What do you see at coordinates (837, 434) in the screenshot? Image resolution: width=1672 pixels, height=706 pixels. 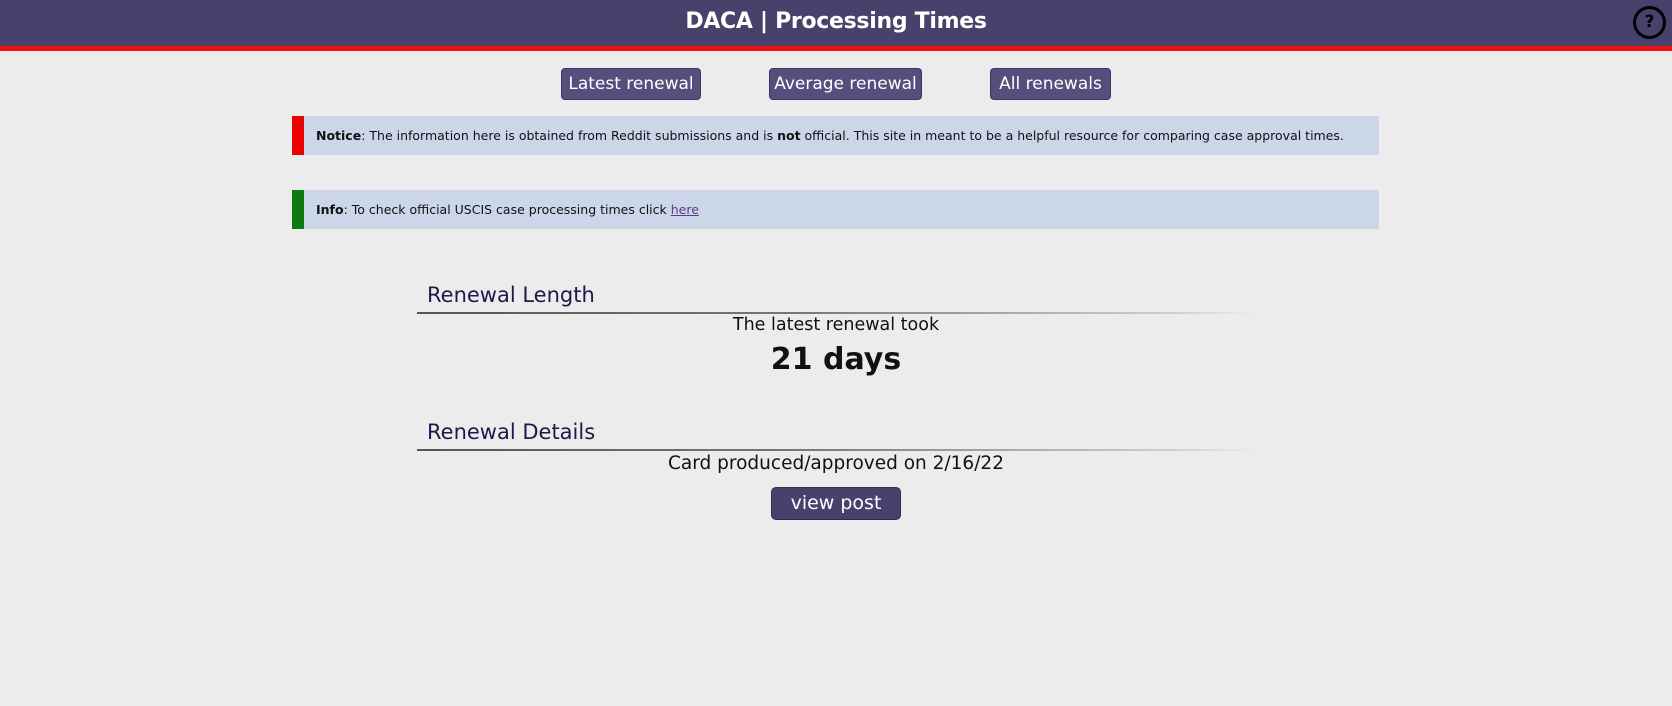 I see `renewal-details-heading: Renewal Details` at bounding box center [837, 434].